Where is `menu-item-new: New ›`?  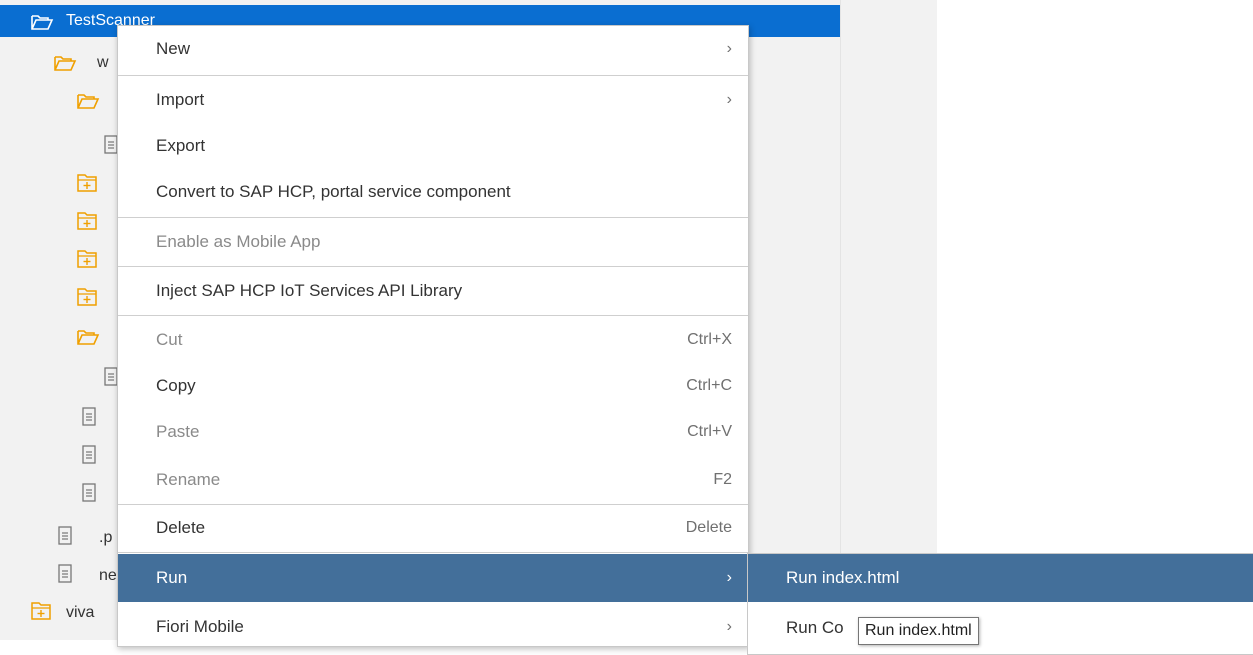
menu-item-new: New › is located at coordinates (433, 49).